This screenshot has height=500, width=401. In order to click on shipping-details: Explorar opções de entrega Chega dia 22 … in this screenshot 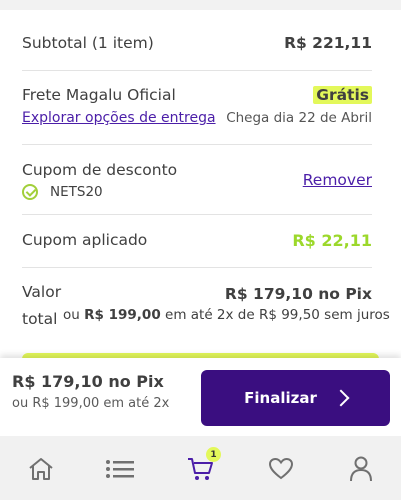, I will do `click(197, 118)`.